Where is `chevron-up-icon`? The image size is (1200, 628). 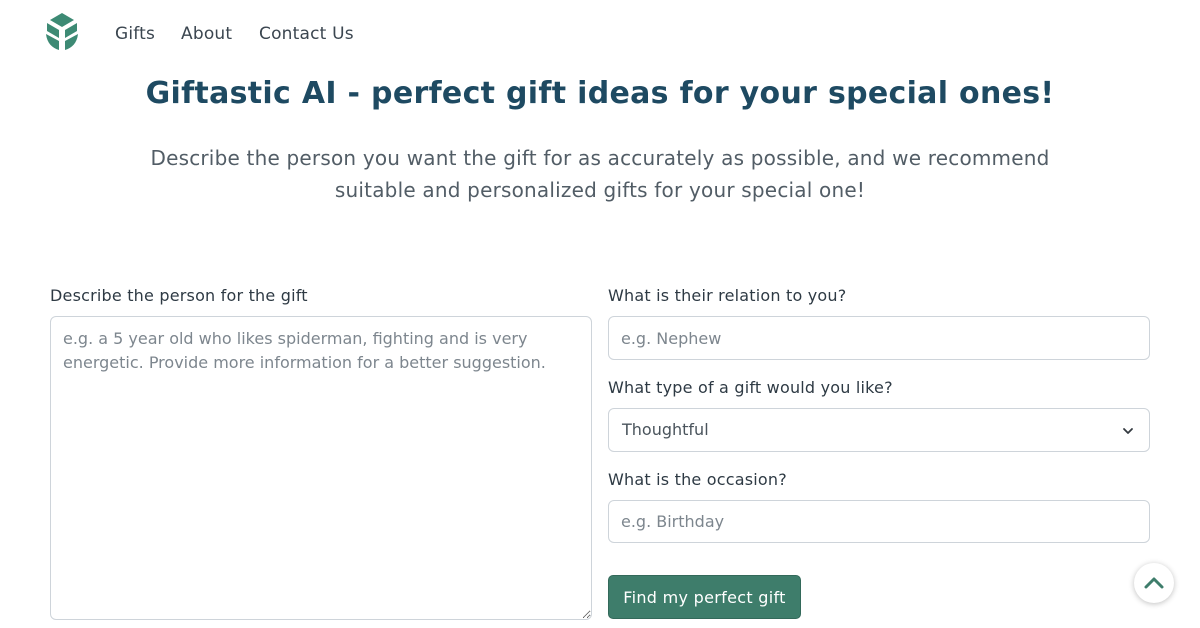 chevron-up-icon is located at coordinates (1154, 583).